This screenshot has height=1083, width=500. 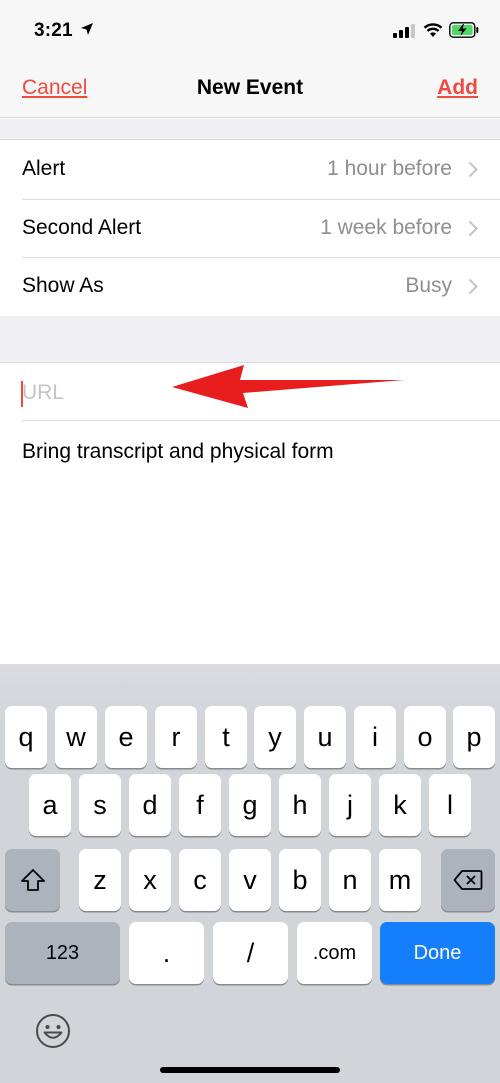 I want to click on key-z: z, so click(x=100, y=880).